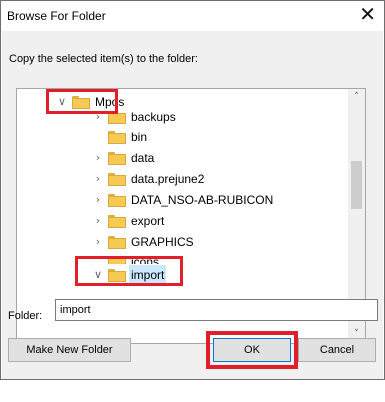  What do you see at coordinates (202, 200) in the screenshot?
I see `tree-item-label: DATA_NSO-AB-RUBICON` at bounding box center [202, 200].